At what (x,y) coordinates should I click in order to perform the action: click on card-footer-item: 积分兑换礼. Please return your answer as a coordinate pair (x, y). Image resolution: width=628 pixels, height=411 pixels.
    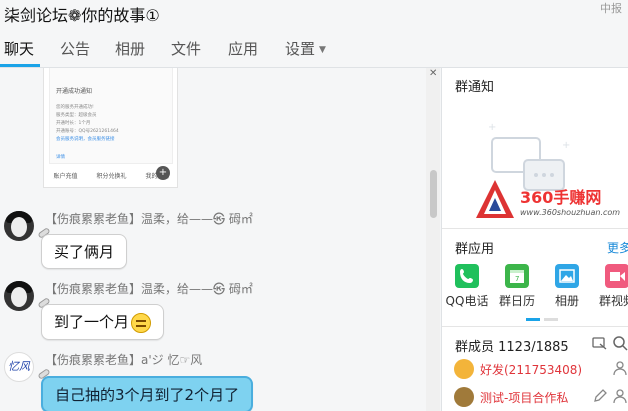
    Looking at the image, I should click on (111, 176).